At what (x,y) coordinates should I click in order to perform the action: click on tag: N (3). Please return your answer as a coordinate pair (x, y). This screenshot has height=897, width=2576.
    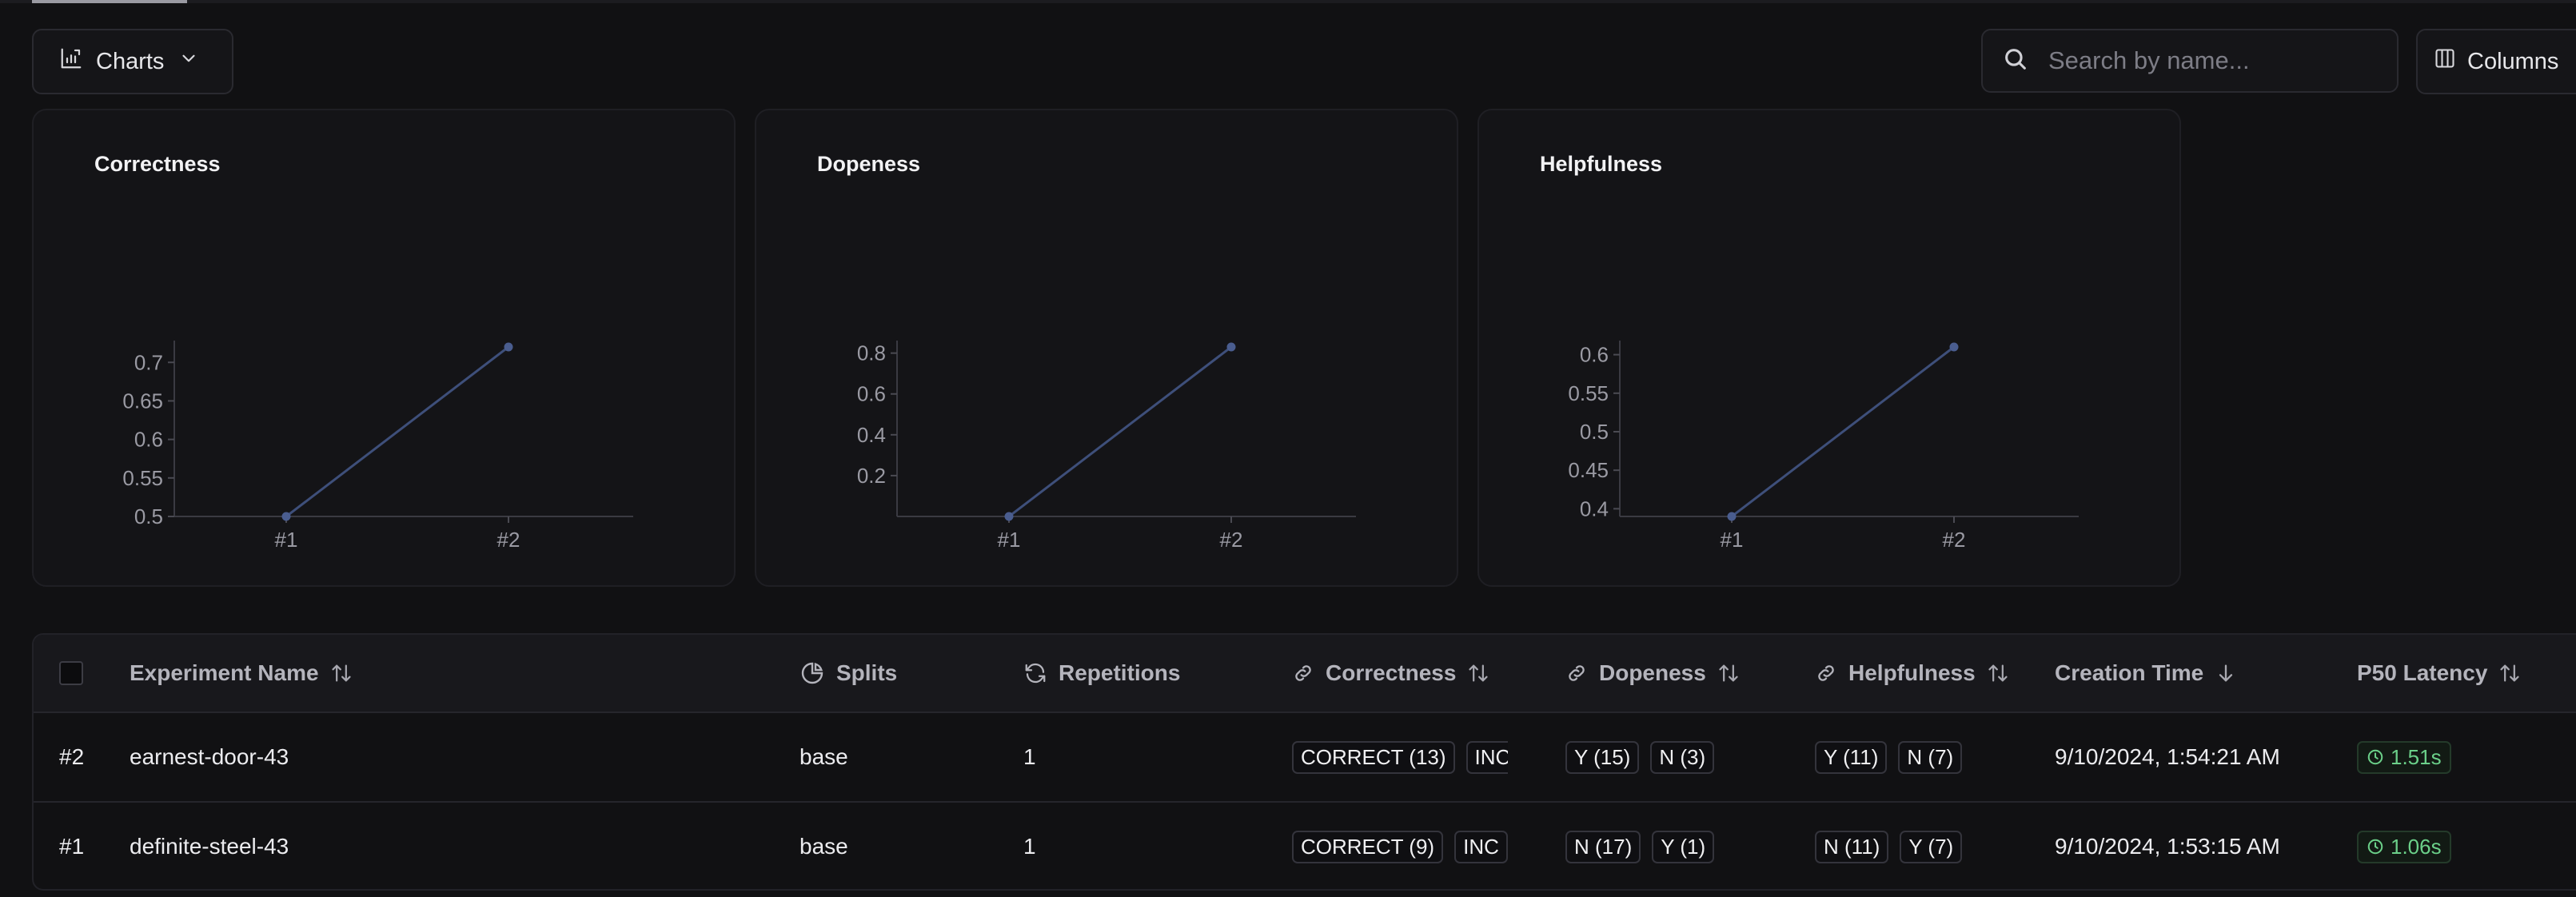
    Looking at the image, I should click on (1682, 757).